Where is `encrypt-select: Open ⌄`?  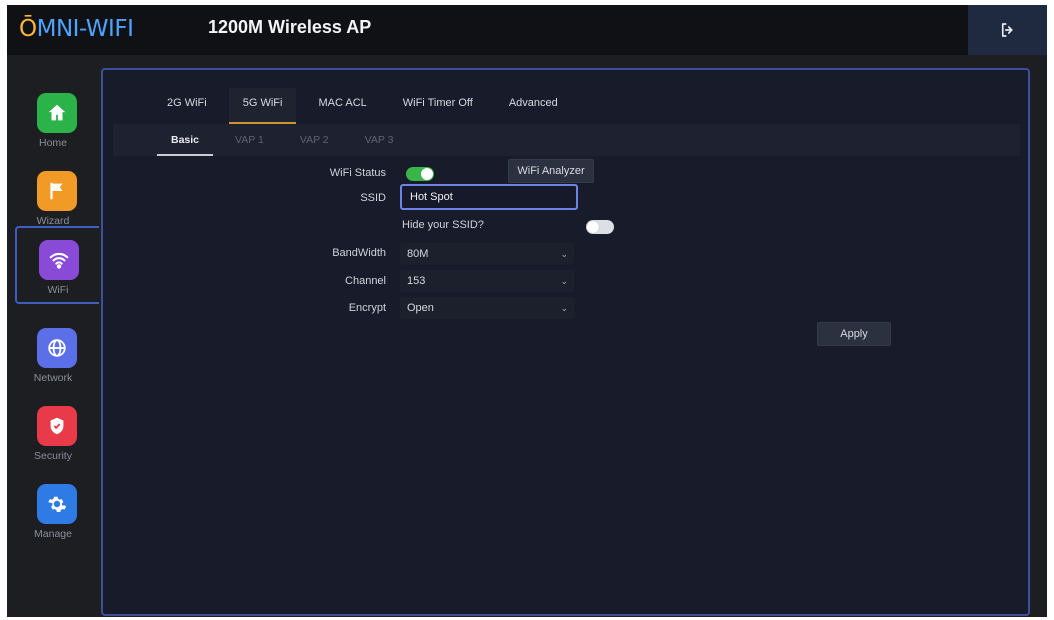 encrypt-select: Open ⌄ is located at coordinates (487, 308).